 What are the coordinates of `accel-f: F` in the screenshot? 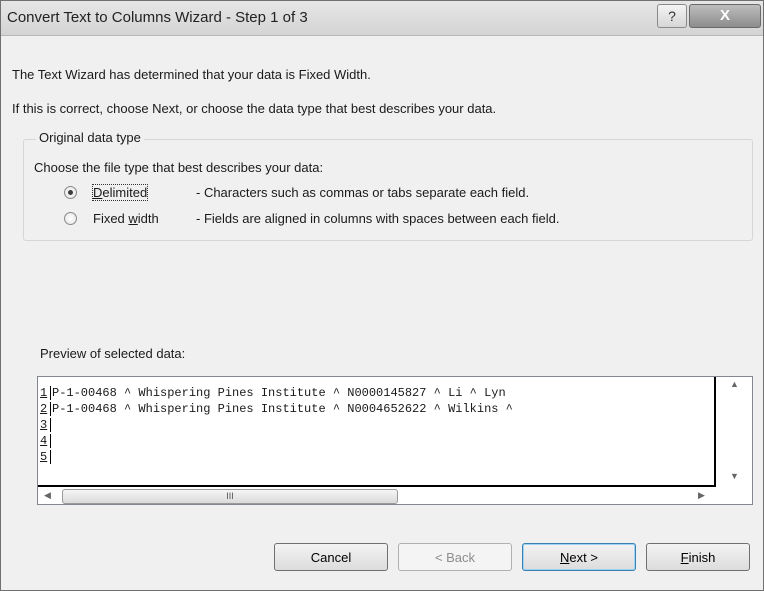 It's located at (684, 557).